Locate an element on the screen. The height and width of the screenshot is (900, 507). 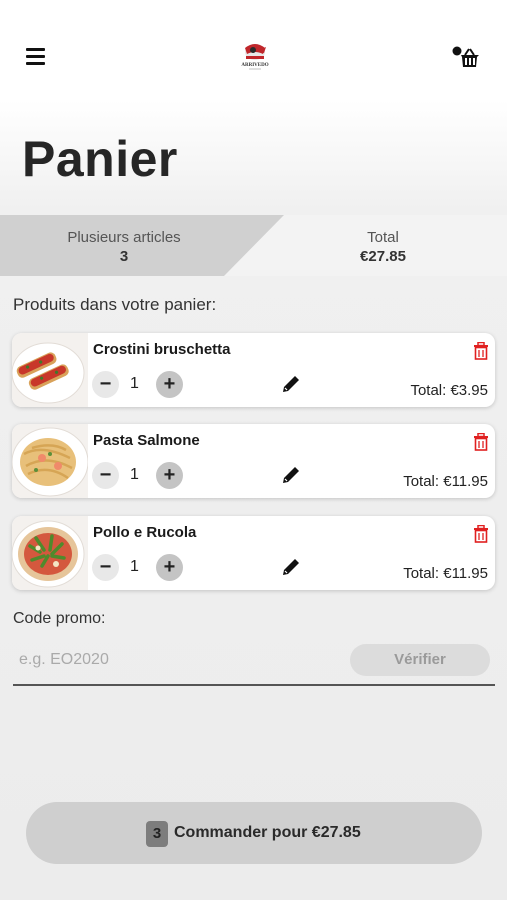
svg-text: ARRIVEDO is located at coordinates (254, 65).